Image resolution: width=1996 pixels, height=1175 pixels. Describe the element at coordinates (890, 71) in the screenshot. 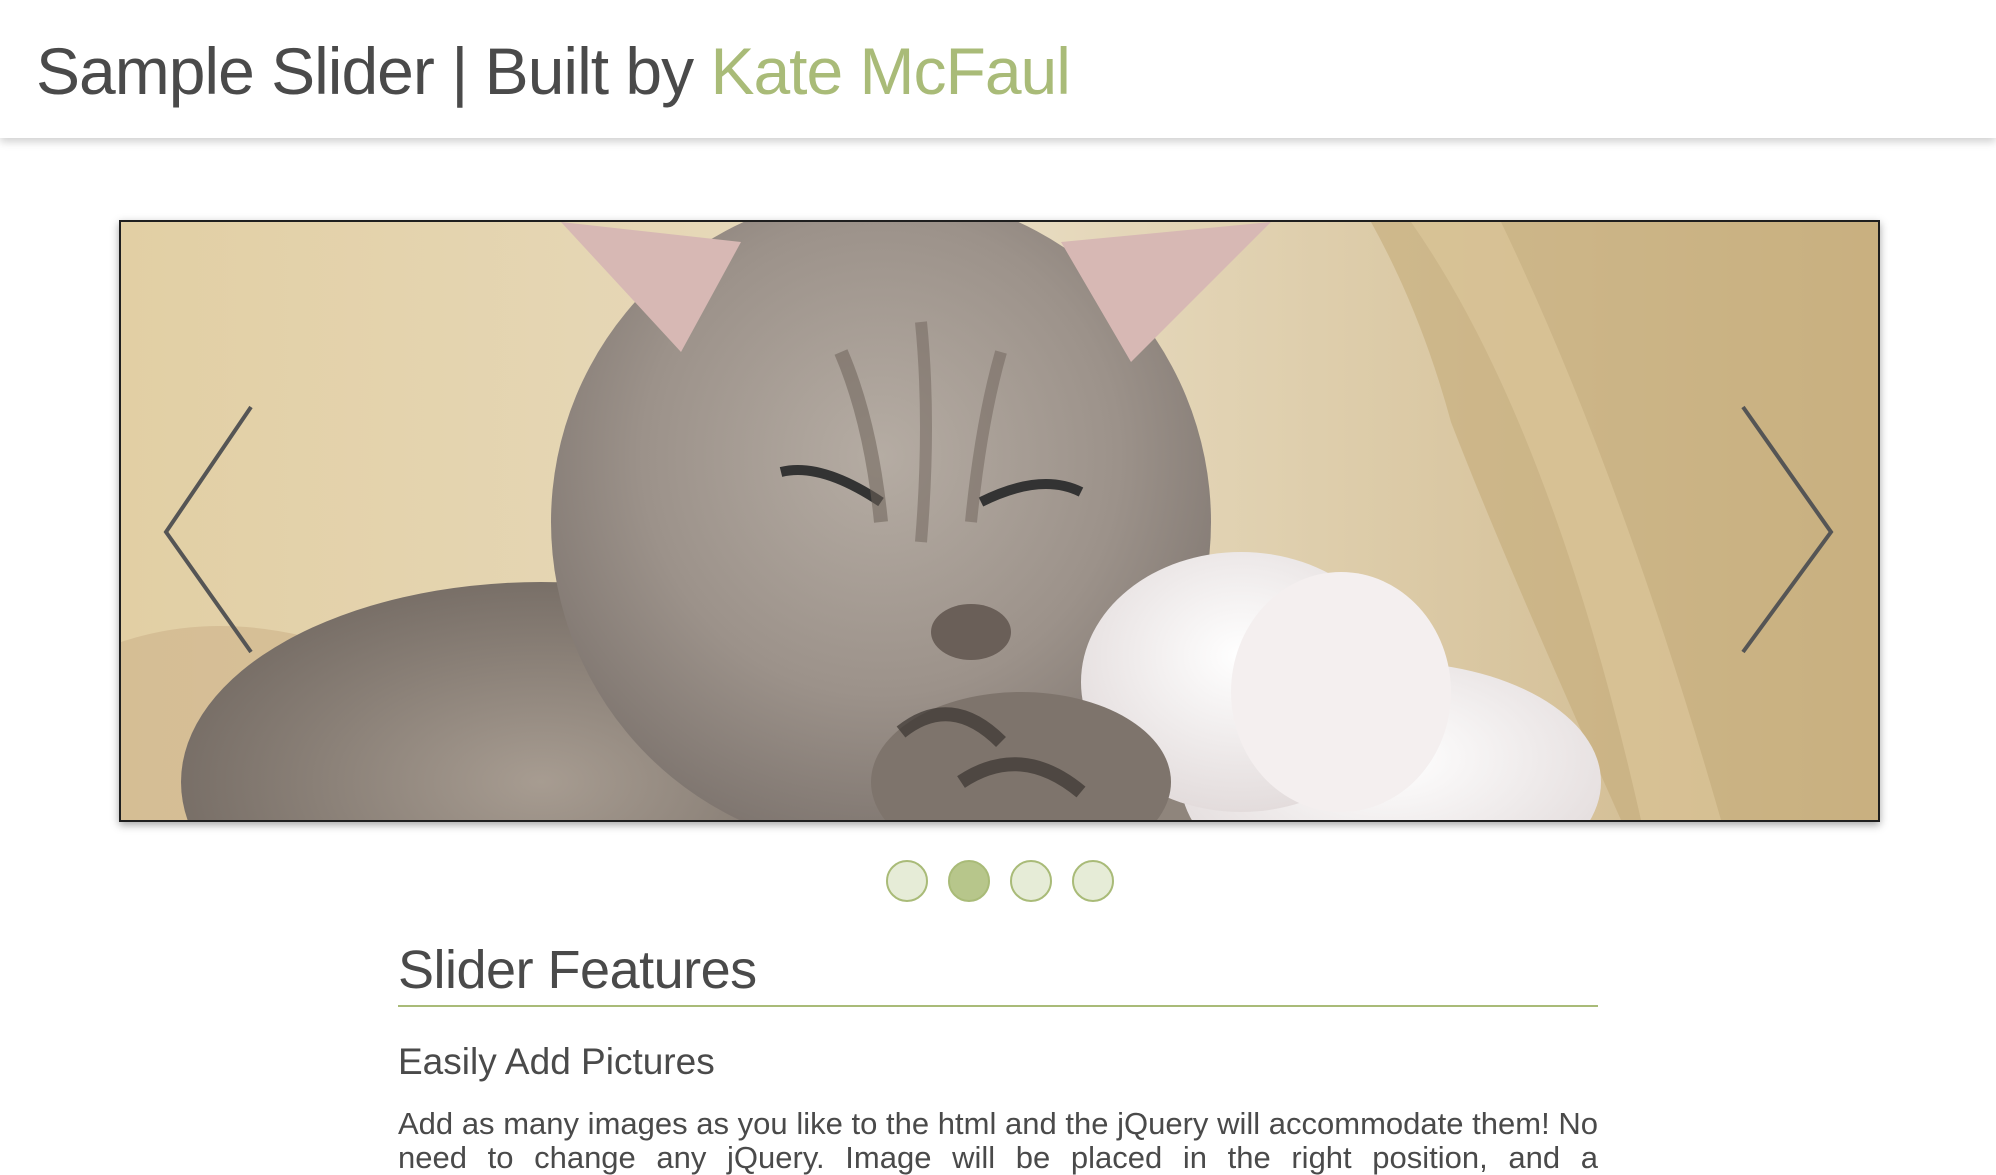

I see `author-link: Kate McFaul` at that location.